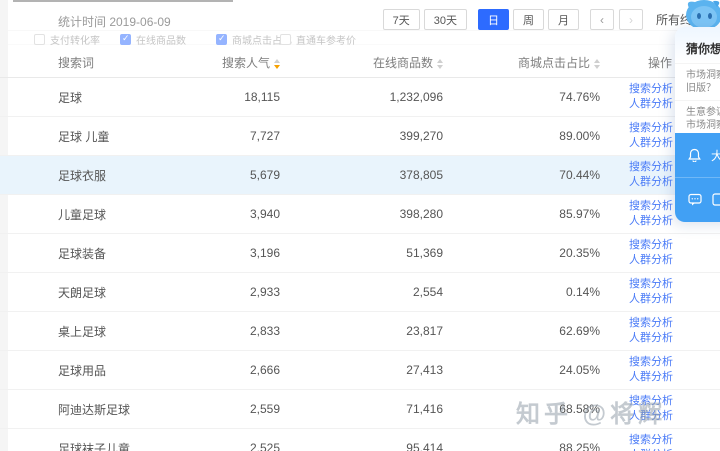 The image size is (720, 451). What do you see at coordinates (579, 253) in the screenshot?
I see `cell-ratio: 20.35%` at bounding box center [579, 253].